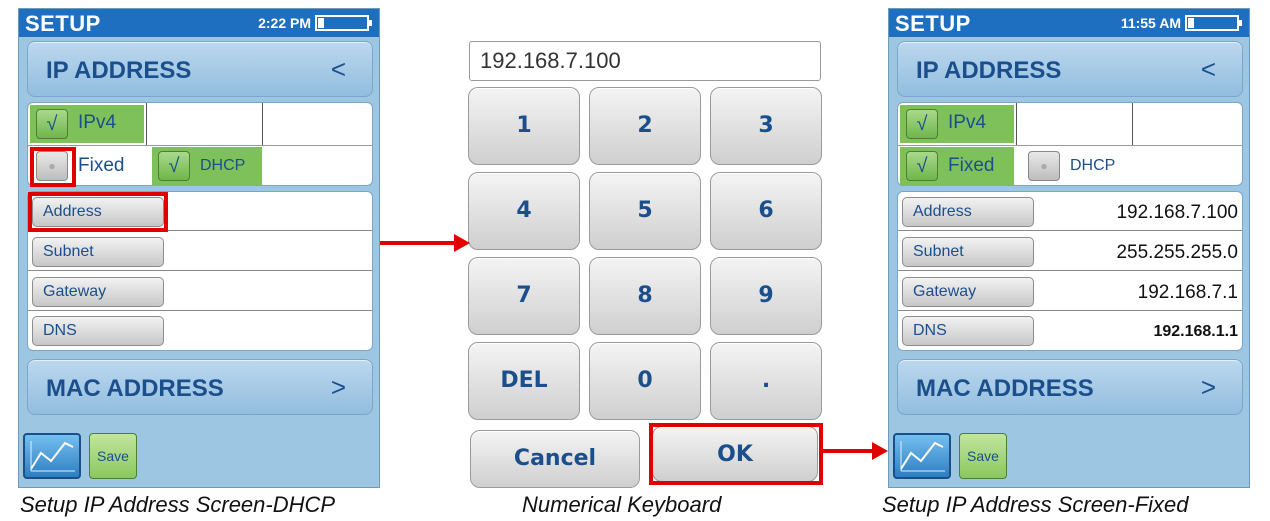 The image size is (1270, 521). Describe the element at coordinates (645, 61) in the screenshot. I see `ip-entry-field: 192.168.7.100` at that location.